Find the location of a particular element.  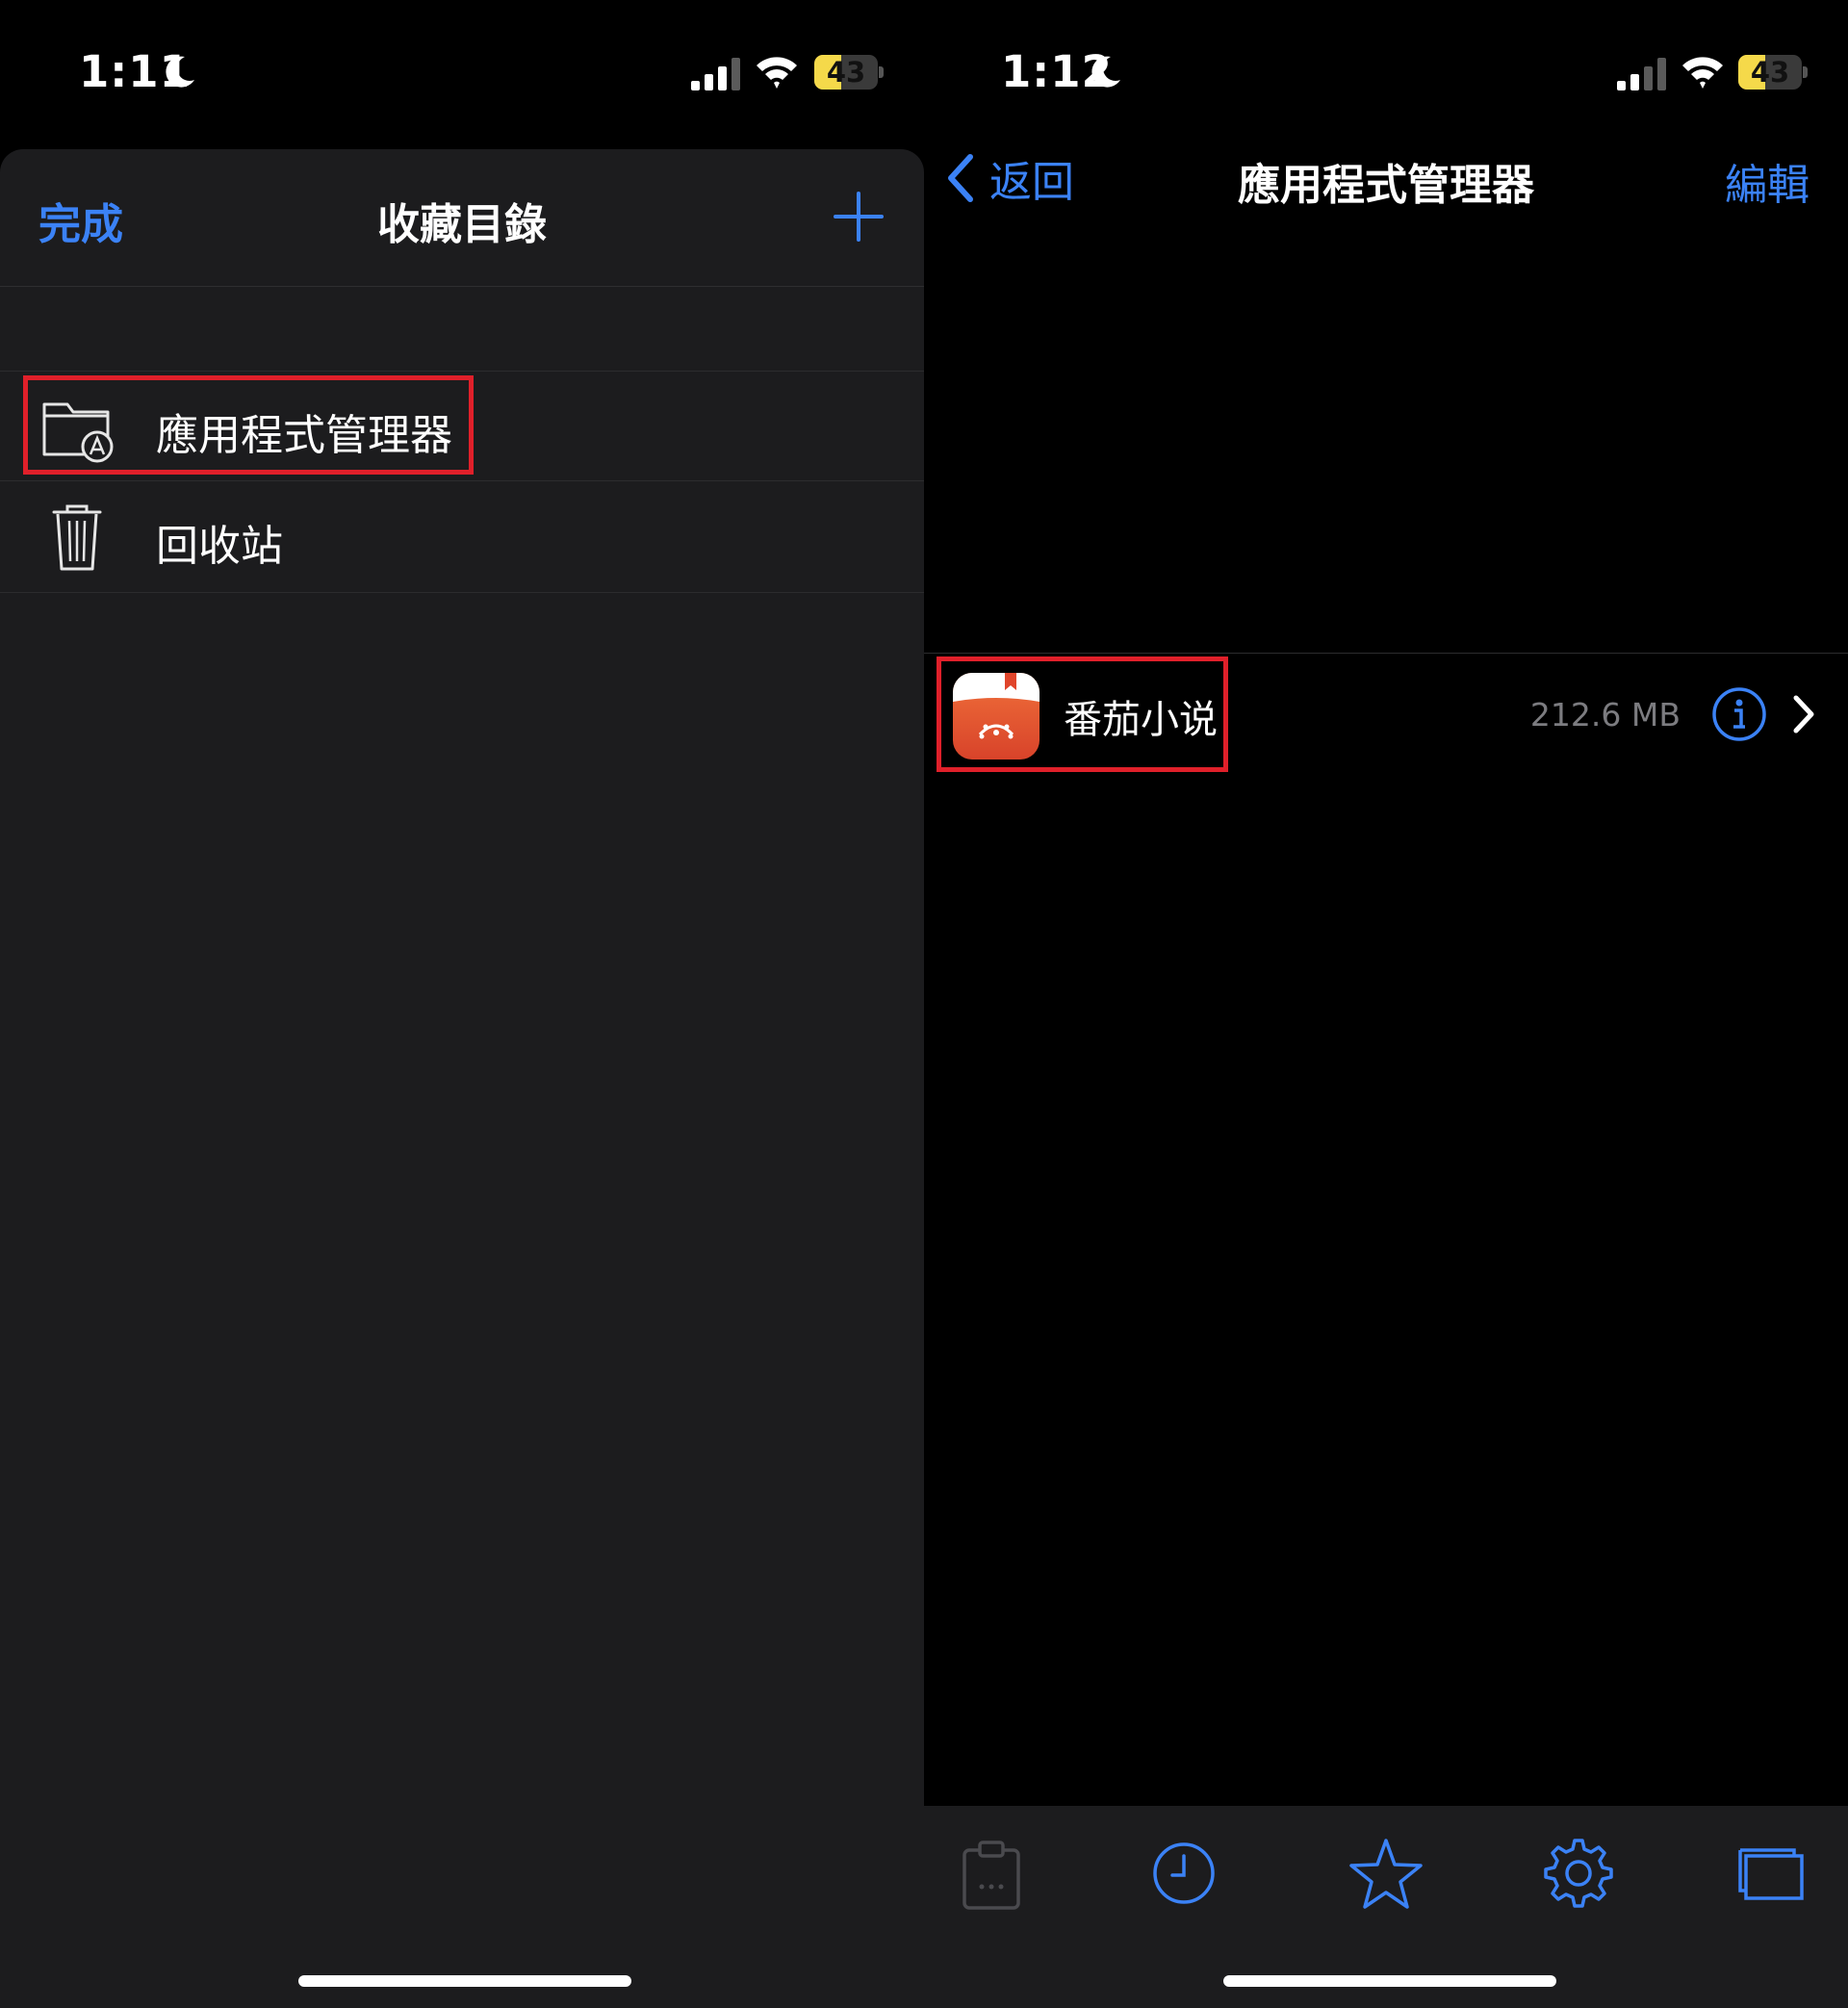

chevron-right-icon is located at coordinates (1802, 714).